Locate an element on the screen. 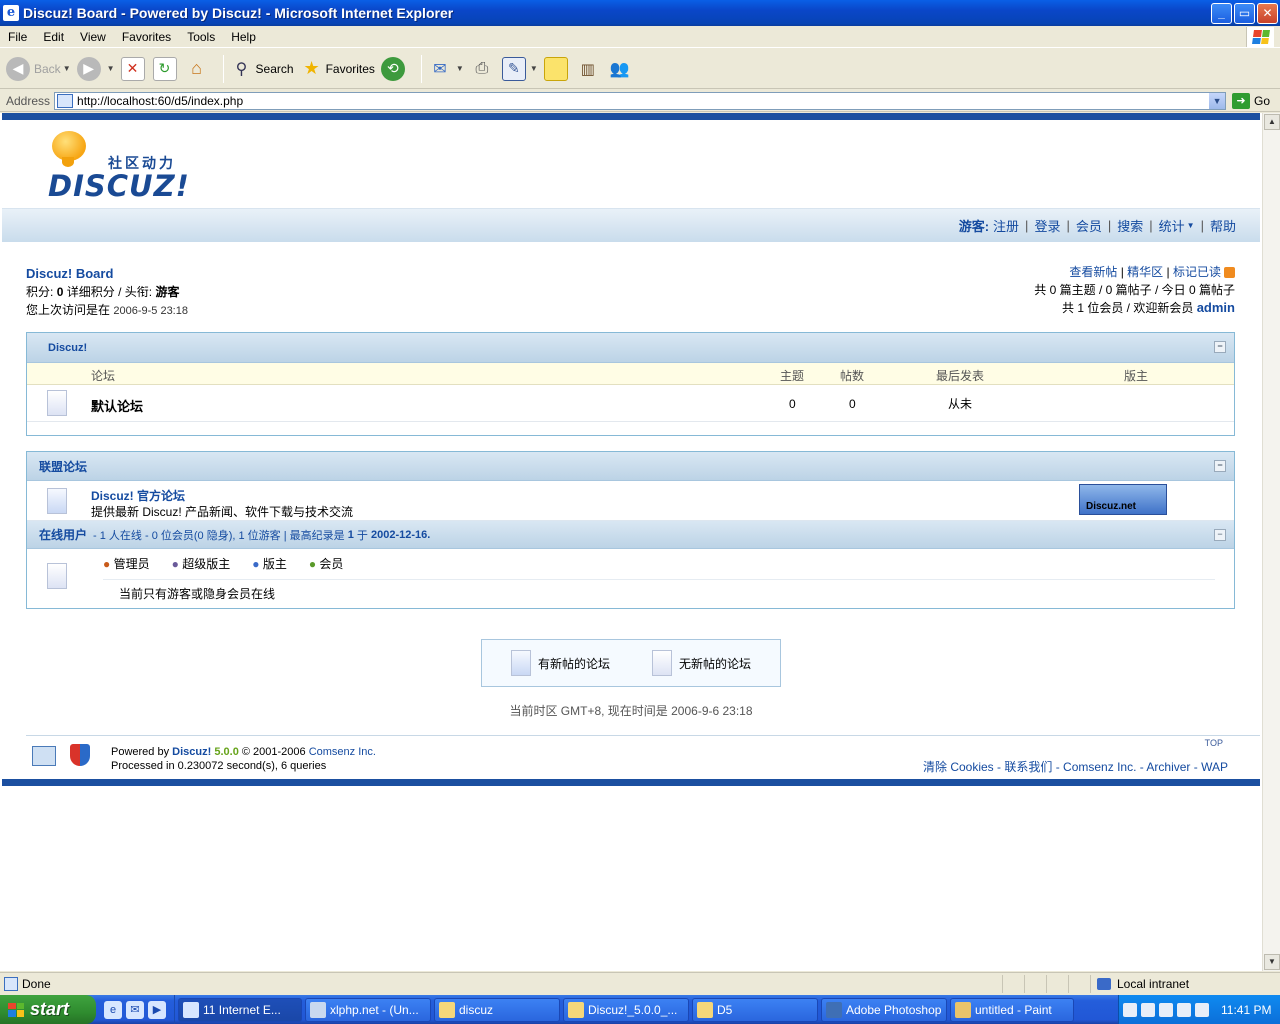 This screenshot has height=1024, width=1280. tray-security-icon is located at coordinates (1202, 1009).